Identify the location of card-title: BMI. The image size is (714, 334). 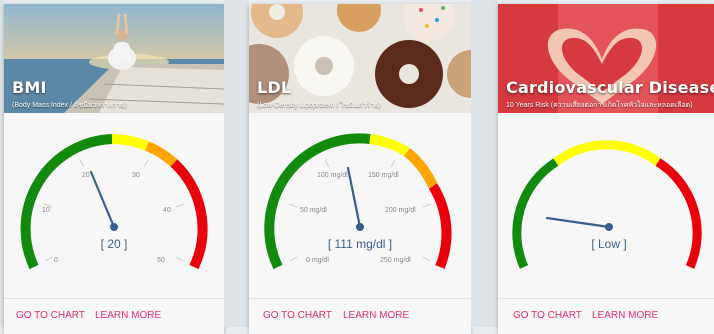
(29, 87).